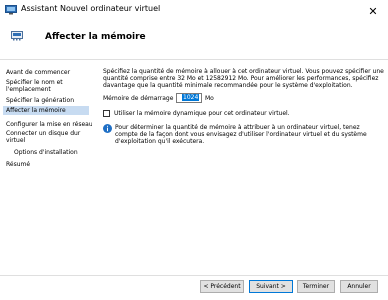 The height and width of the screenshot is (300, 388). What do you see at coordinates (222, 286) in the screenshot?
I see `previous-button: < Précédent` at bounding box center [222, 286].